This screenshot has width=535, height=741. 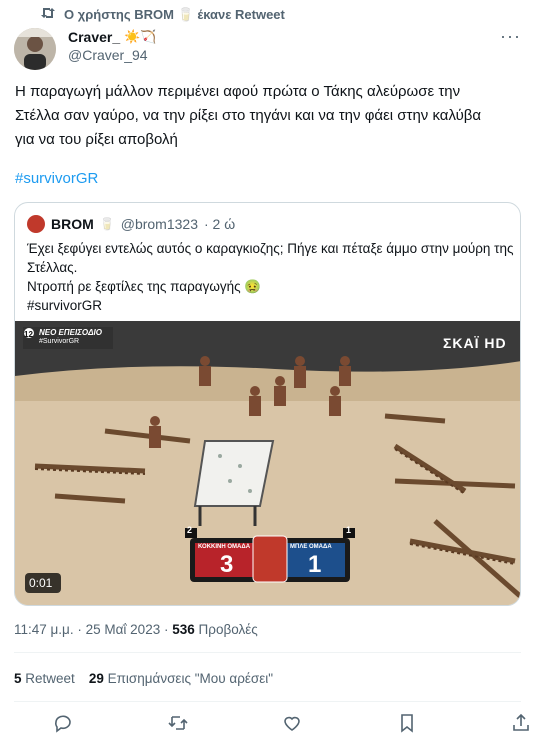 I want to click on author-name-emoji: ☀️🏹, so click(x=140, y=36).